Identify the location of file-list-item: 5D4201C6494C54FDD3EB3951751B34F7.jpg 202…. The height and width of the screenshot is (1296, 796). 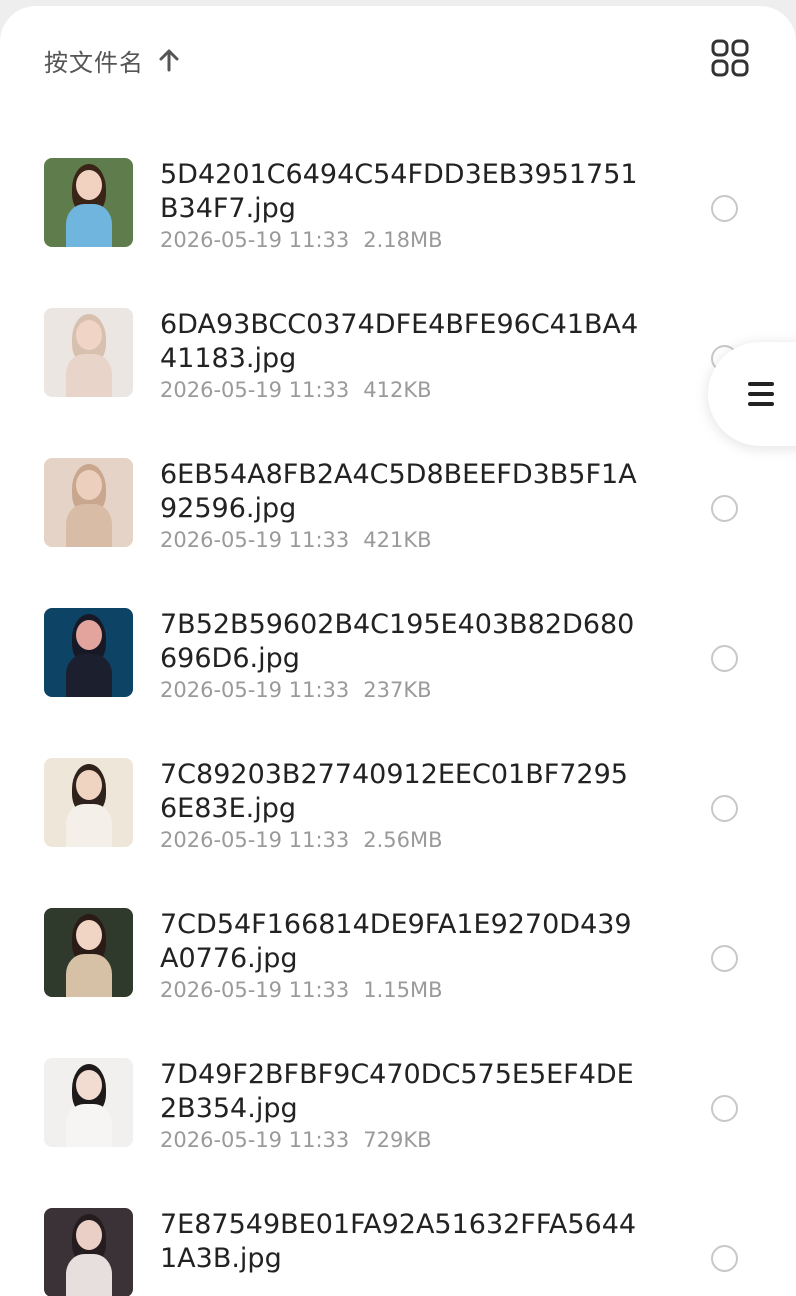
(398, 193).